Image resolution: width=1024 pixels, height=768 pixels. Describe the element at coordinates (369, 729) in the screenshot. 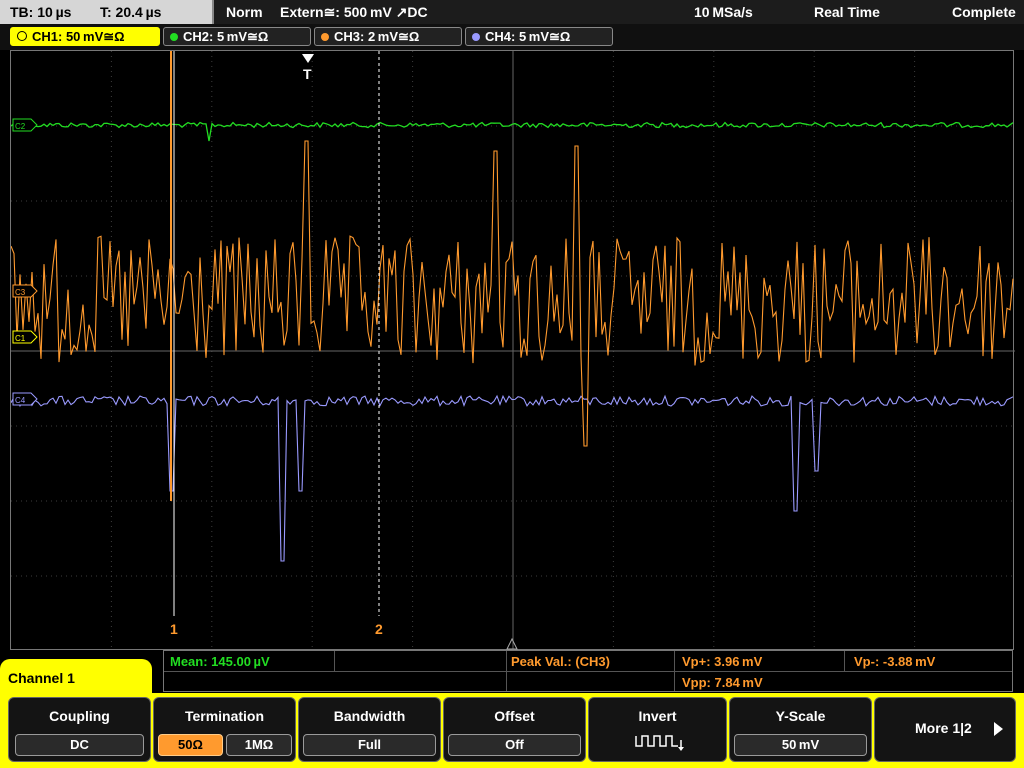

I see `bandwidth-softkey: Bandwidth Full` at that location.